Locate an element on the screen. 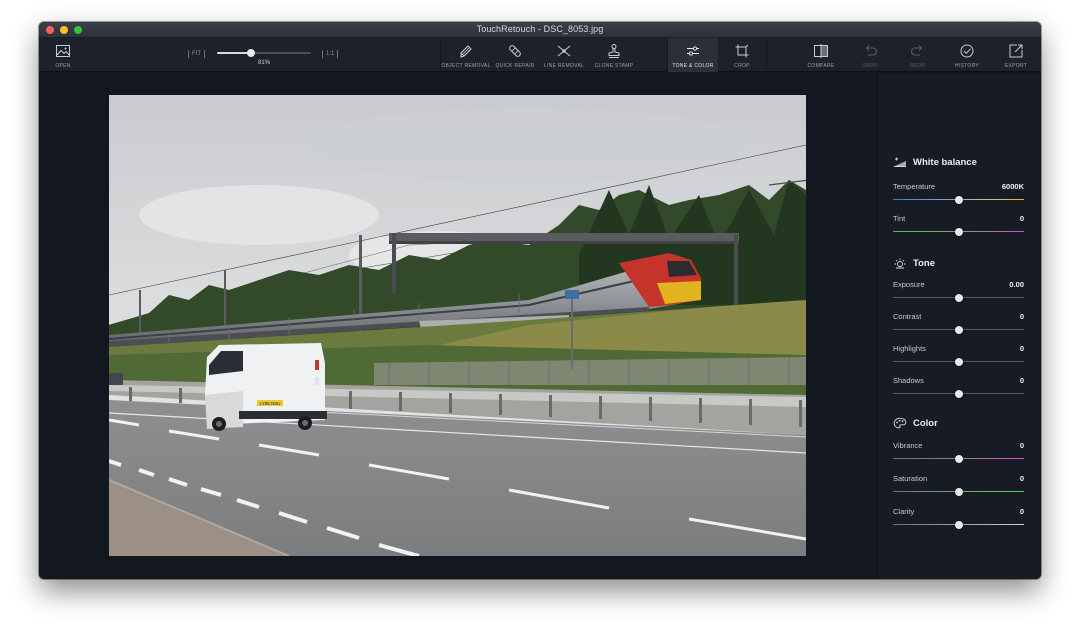 The height and width of the screenshot is (635, 1080). title-bar: TouchRetouch - DSC_8053.jpg is located at coordinates (540, 30).